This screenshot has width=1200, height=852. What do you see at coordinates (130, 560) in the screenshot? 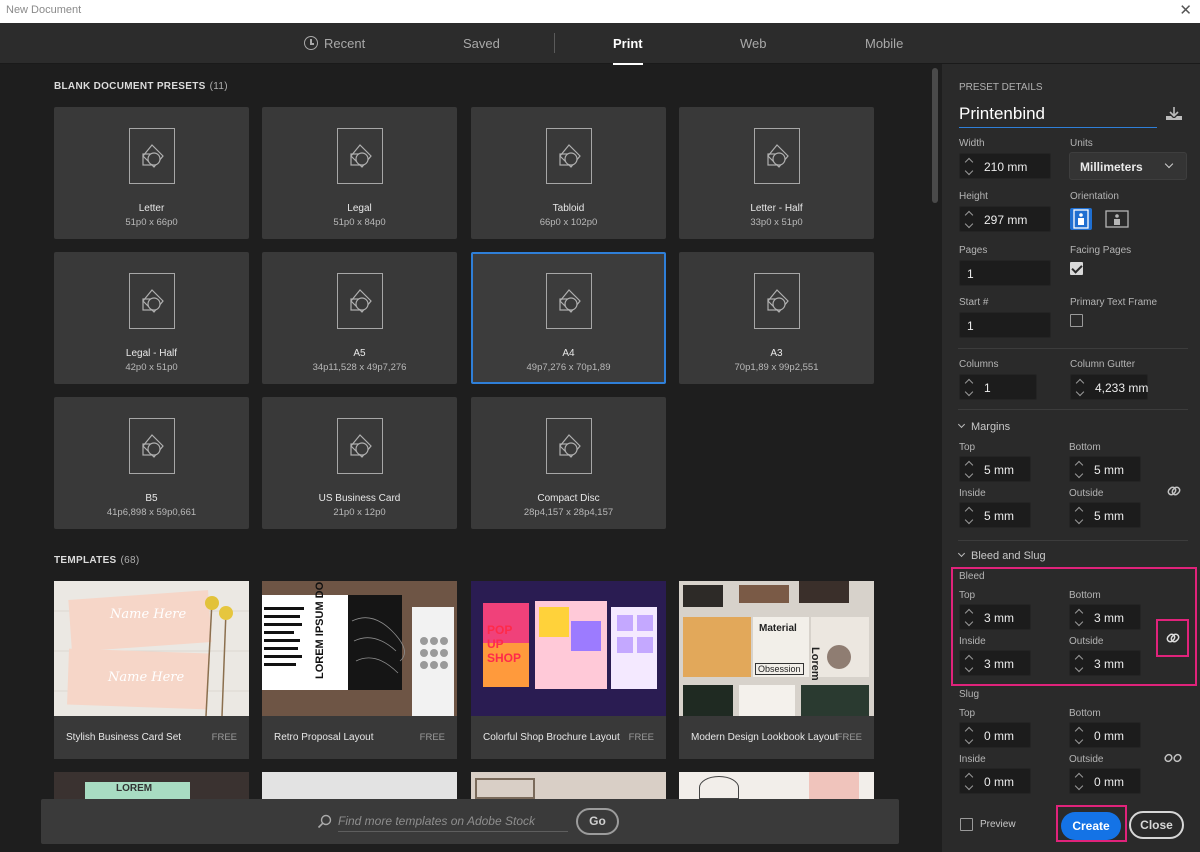
I see `templates-count: (68)` at bounding box center [130, 560].